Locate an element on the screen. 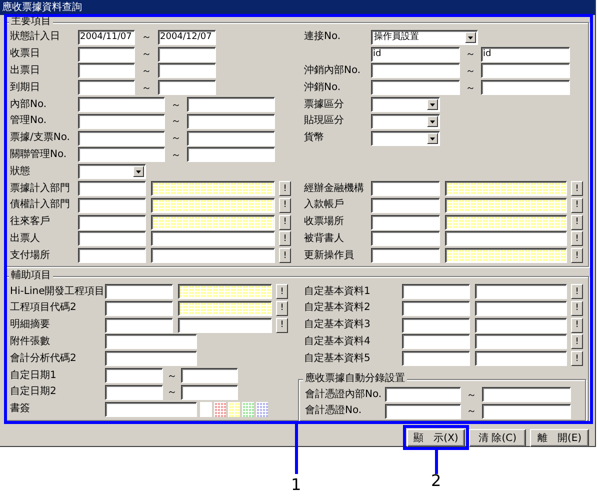  dropdown: 操作員設置 is located at coordinates (424, 37).